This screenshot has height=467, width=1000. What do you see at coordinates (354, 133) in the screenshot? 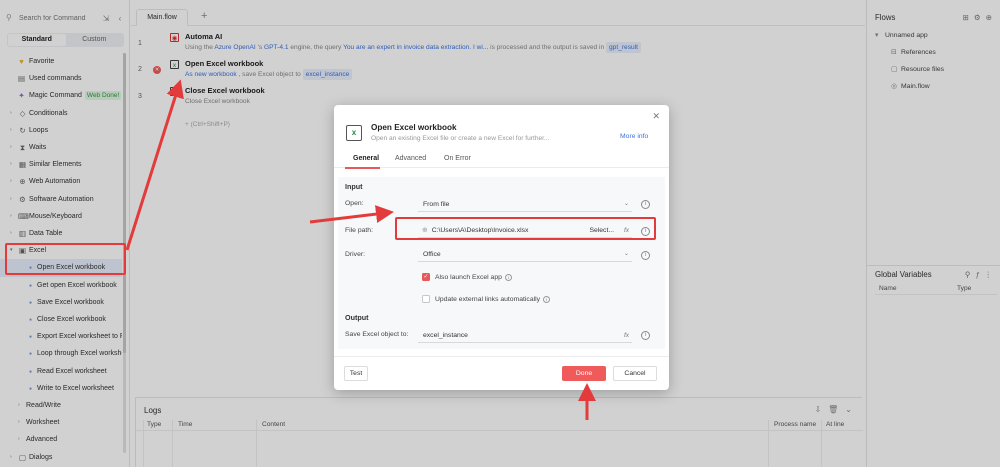
I see `excel-icon: x` at bounding box center [354, 133].